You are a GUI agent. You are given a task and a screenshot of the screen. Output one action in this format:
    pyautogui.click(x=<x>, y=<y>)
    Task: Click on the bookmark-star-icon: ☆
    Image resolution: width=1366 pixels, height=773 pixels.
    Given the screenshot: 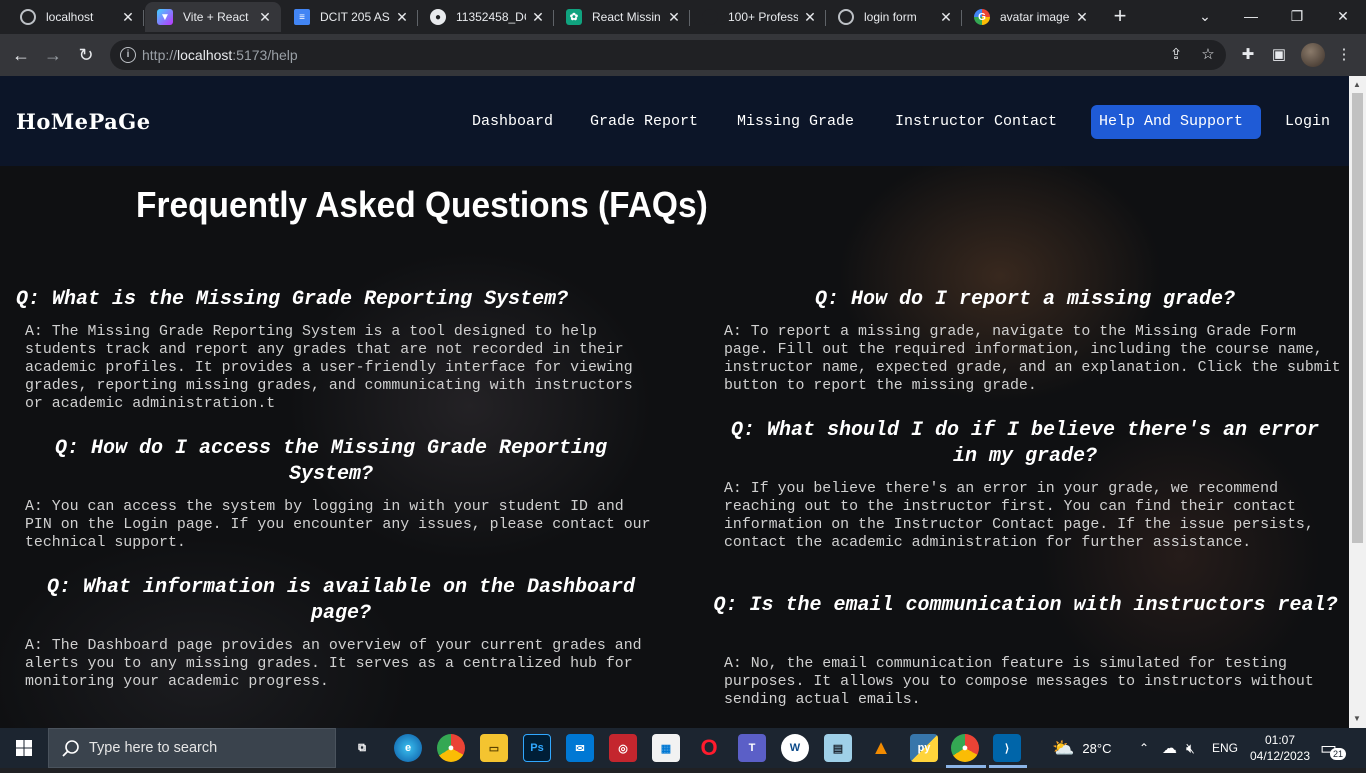 What is the action you would take?
    pyautogui.click(x=1208, y=55)
    